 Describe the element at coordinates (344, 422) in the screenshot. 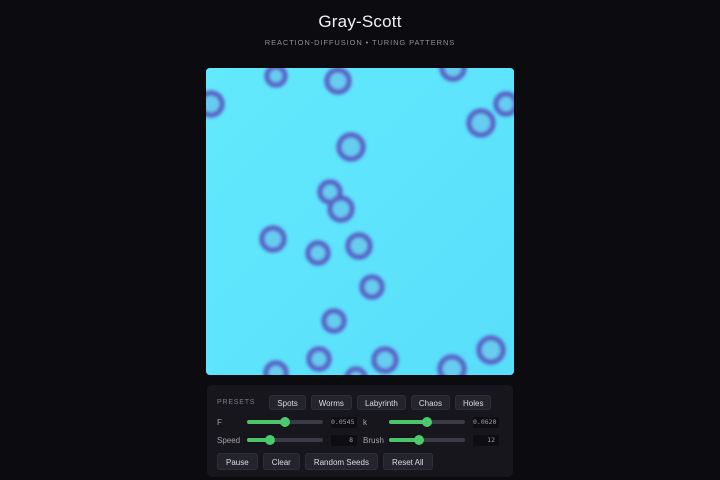

I see `f-value: 0.0545` at that location.